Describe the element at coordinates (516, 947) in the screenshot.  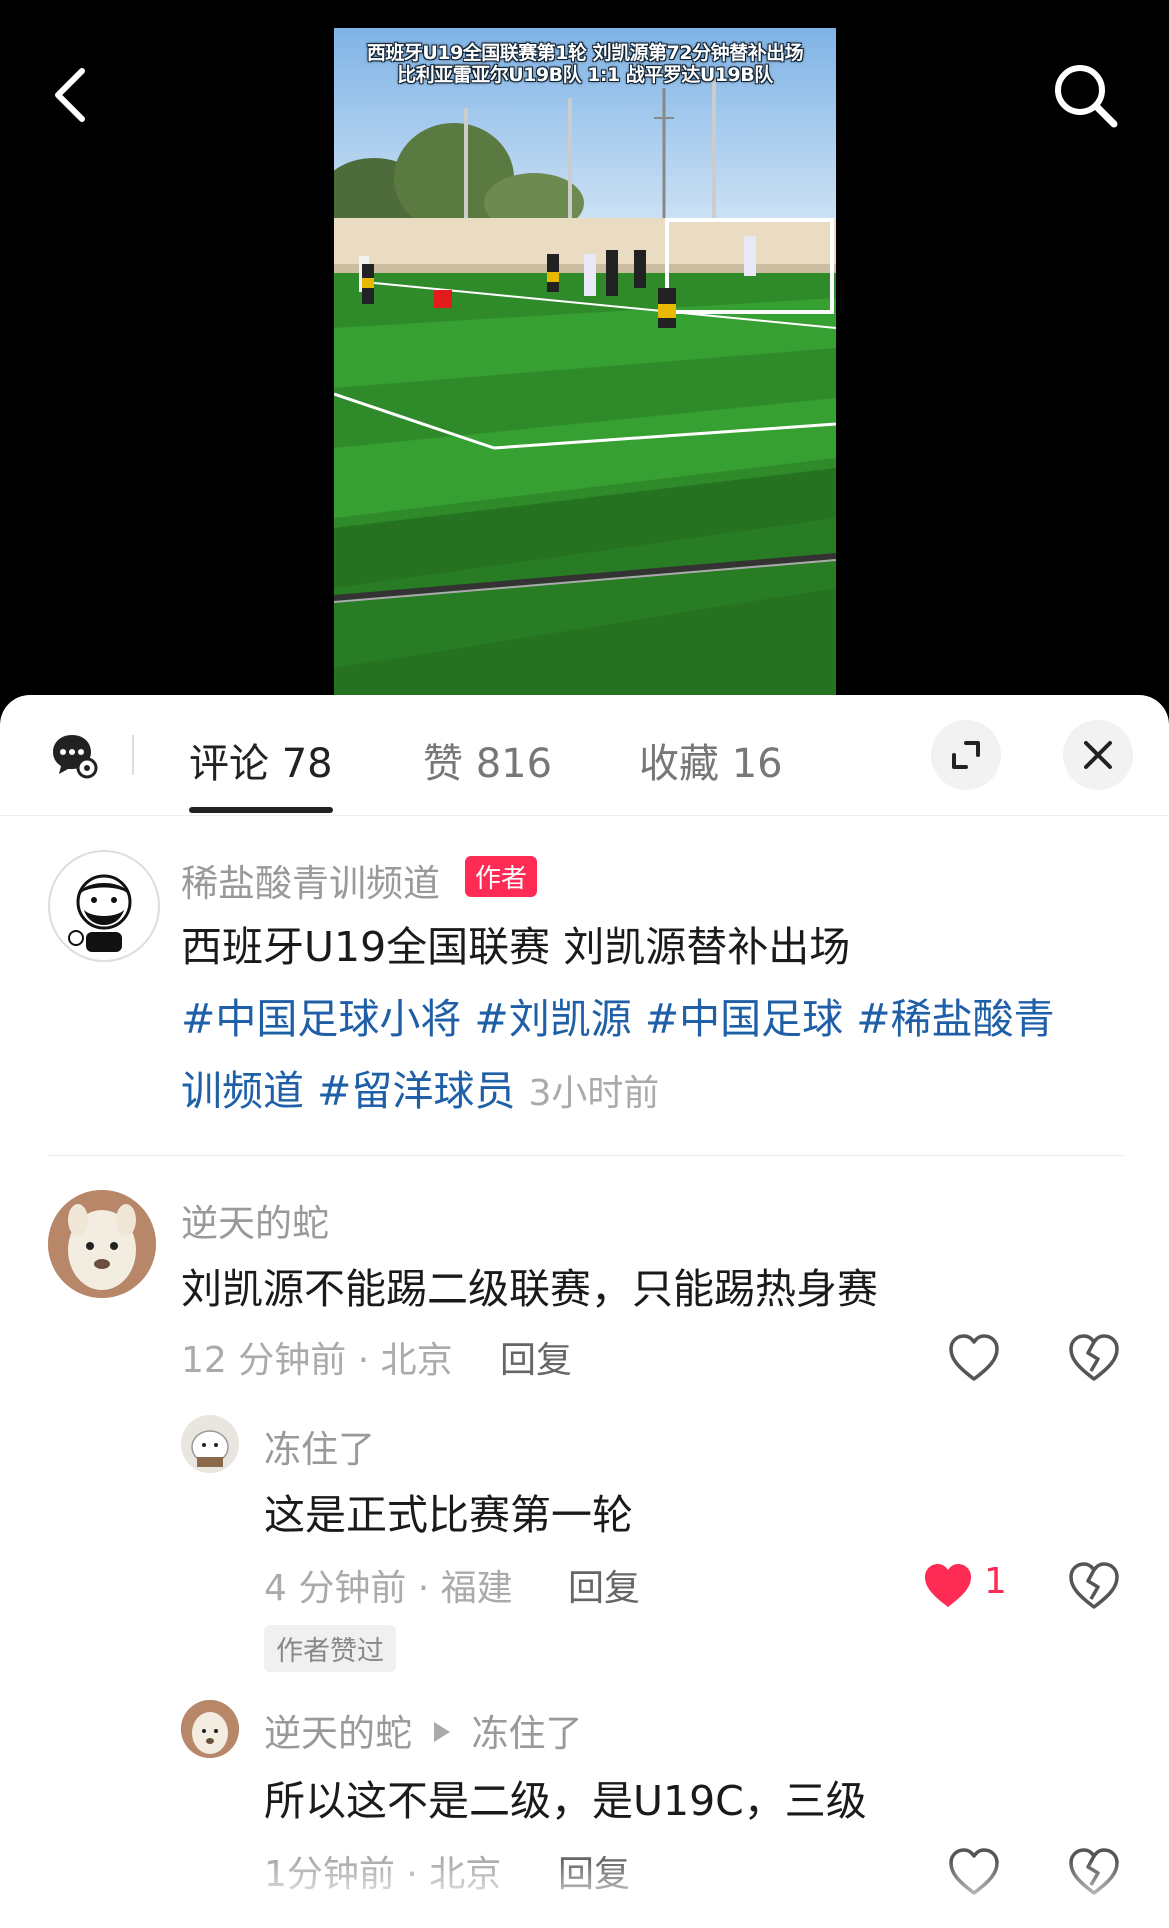
I see `post-title: 西班牙U19全国联赛 刘凯源替补出场` at that location.